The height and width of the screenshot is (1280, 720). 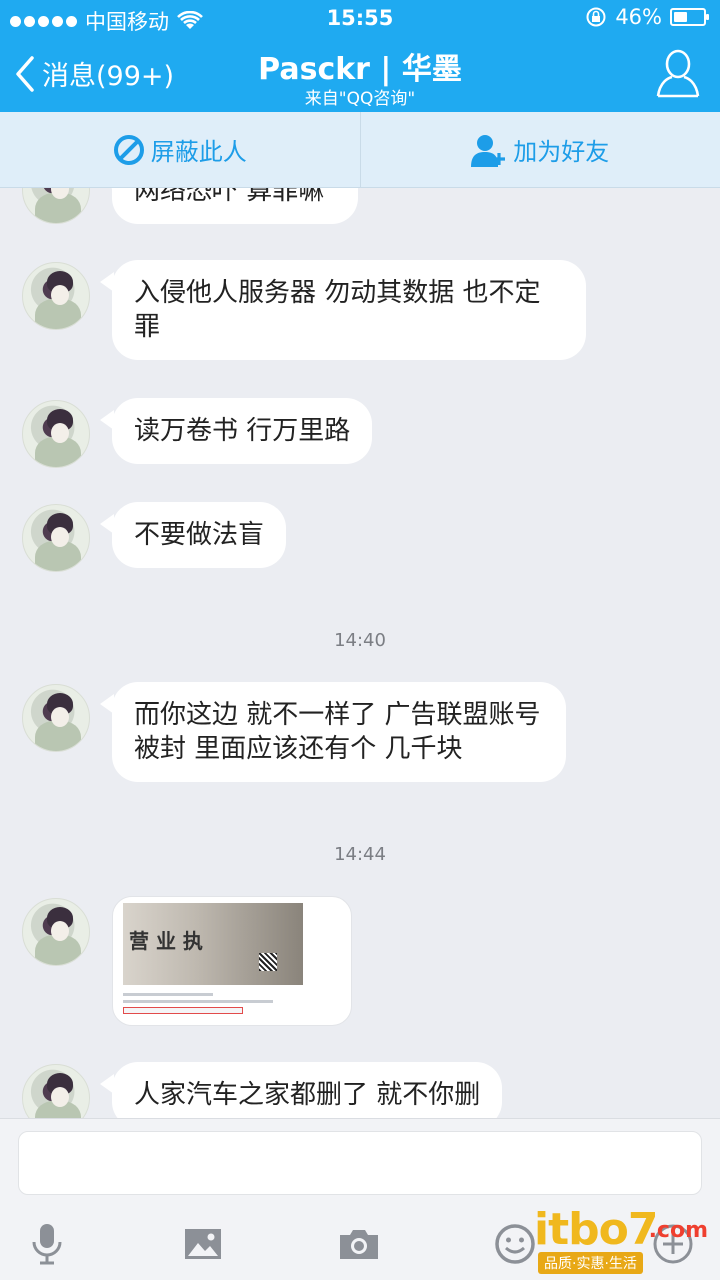 I want to click on emoji-button, so click(x=515, y=1244).